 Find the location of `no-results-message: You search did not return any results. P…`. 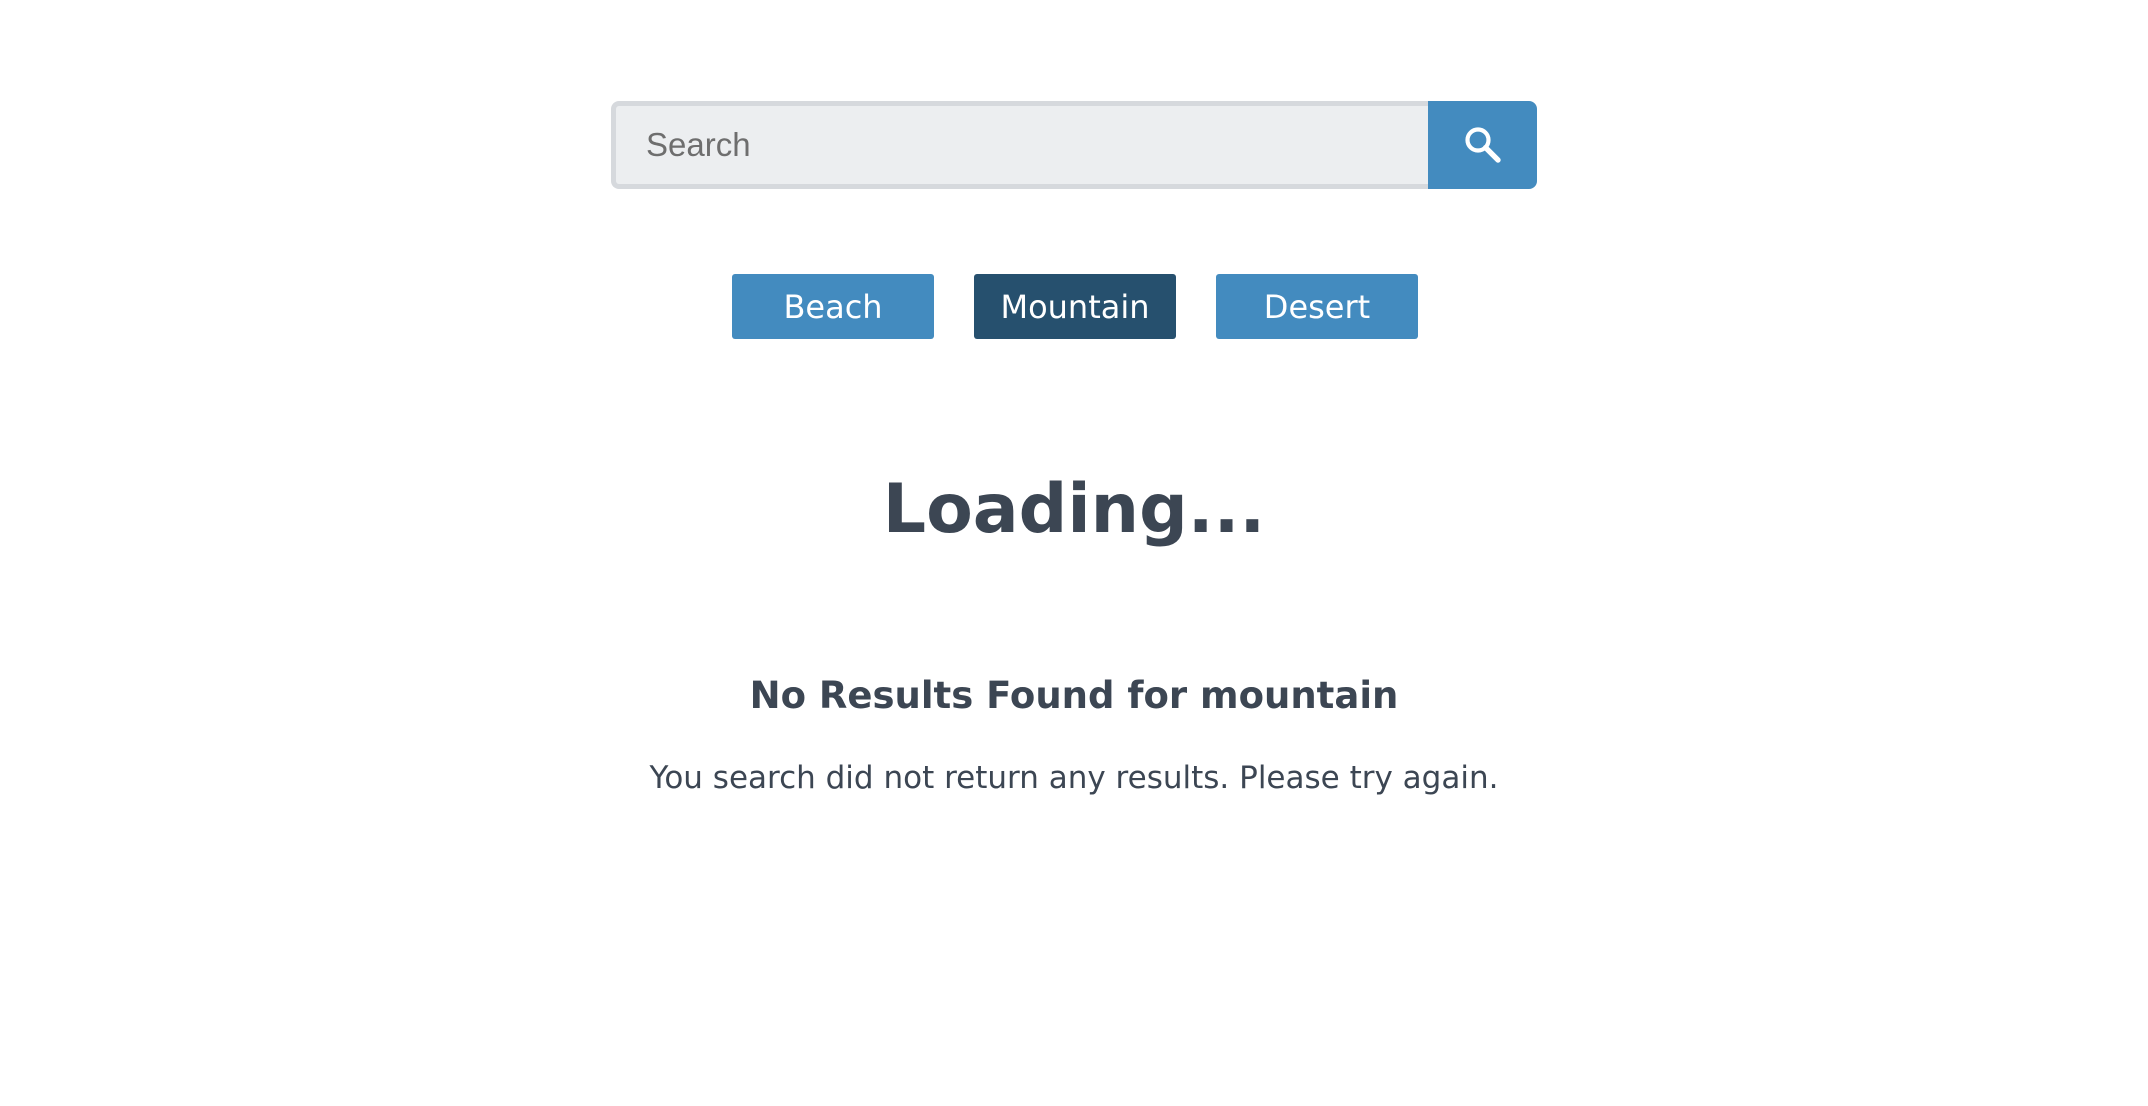

no-results-message: You search did not return any results. P… is located at coordinates (1074, 778).